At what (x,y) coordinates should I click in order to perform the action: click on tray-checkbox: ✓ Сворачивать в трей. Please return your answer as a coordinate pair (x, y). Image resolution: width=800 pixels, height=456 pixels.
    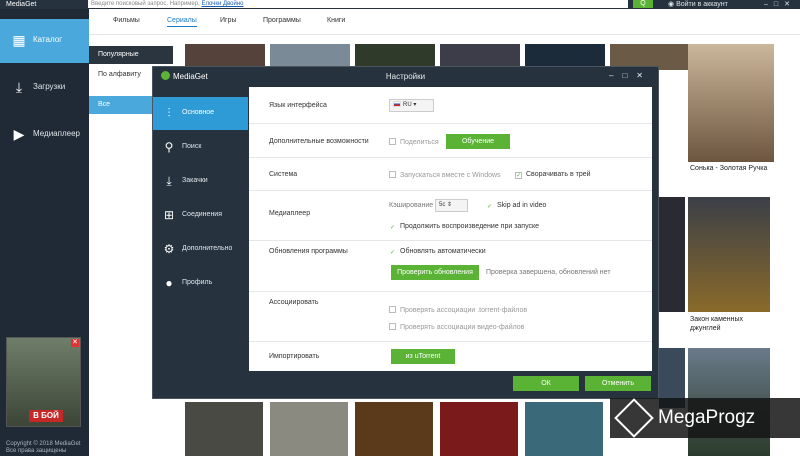
    Looking at the image, I should click on (553, 175).